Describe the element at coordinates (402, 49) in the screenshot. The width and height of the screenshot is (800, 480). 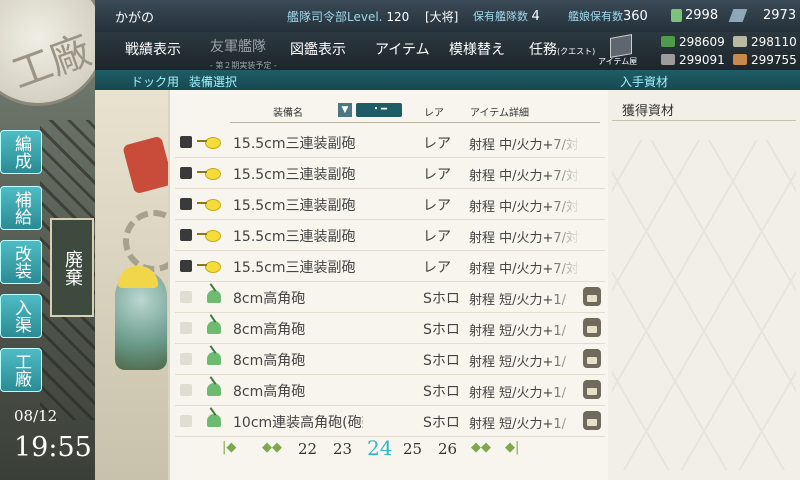
I see `menu-items: アイテム` at that location.